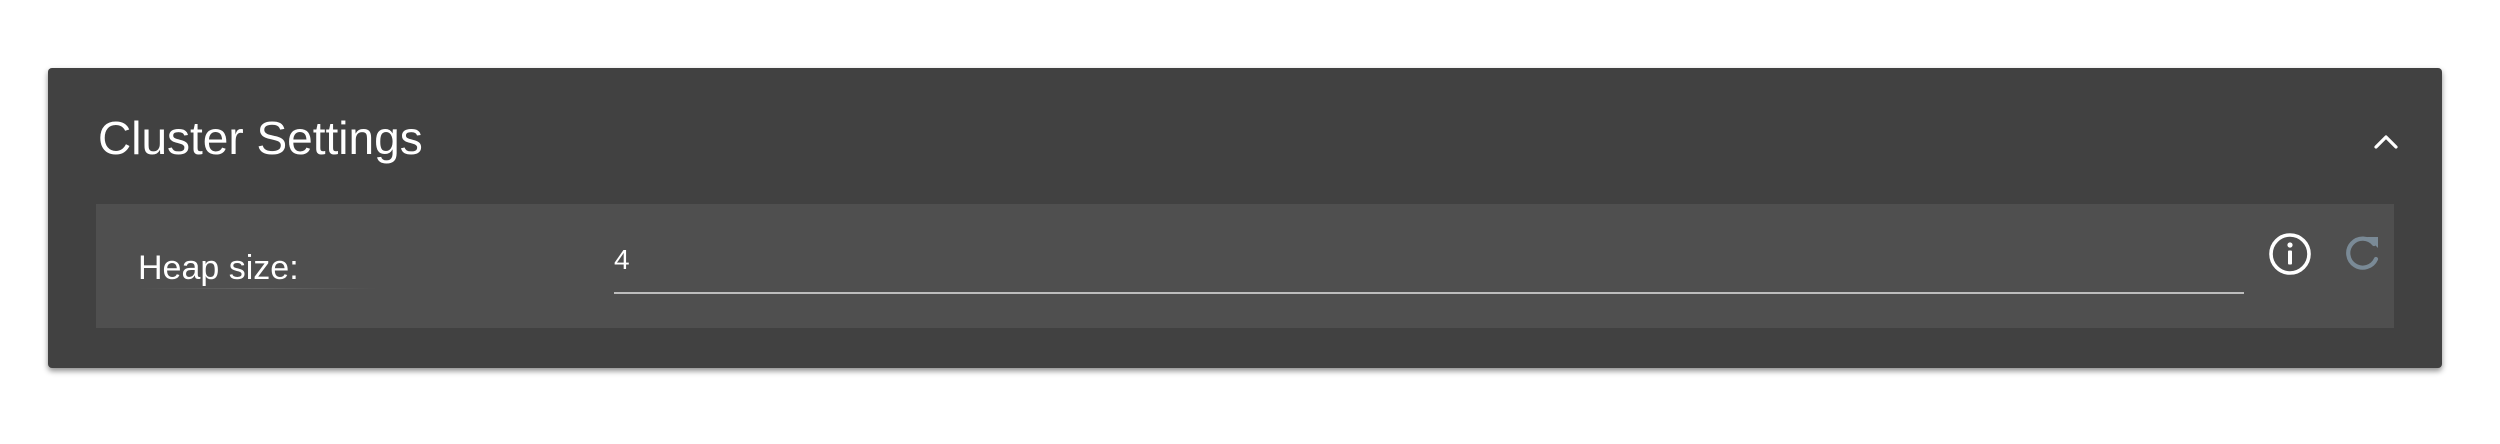 The width and height of the screenshot is (2500, 444). What do you see at coordinates (260, 138) in the screenshot?
I see `panel-title: Cluster Settings` at bounding box center [260, 138].